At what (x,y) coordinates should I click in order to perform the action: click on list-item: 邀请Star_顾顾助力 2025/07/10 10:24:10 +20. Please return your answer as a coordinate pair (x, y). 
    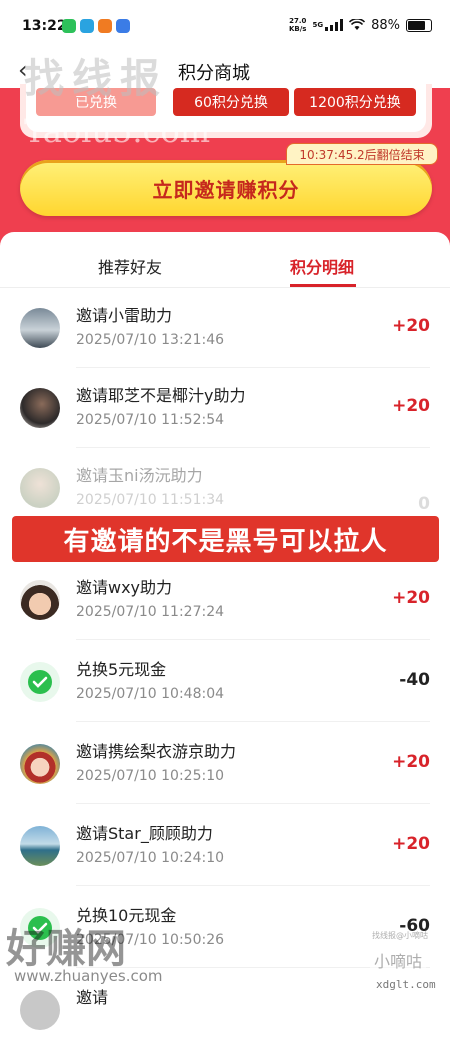
    Looking at the image, I should click on (225, 846).